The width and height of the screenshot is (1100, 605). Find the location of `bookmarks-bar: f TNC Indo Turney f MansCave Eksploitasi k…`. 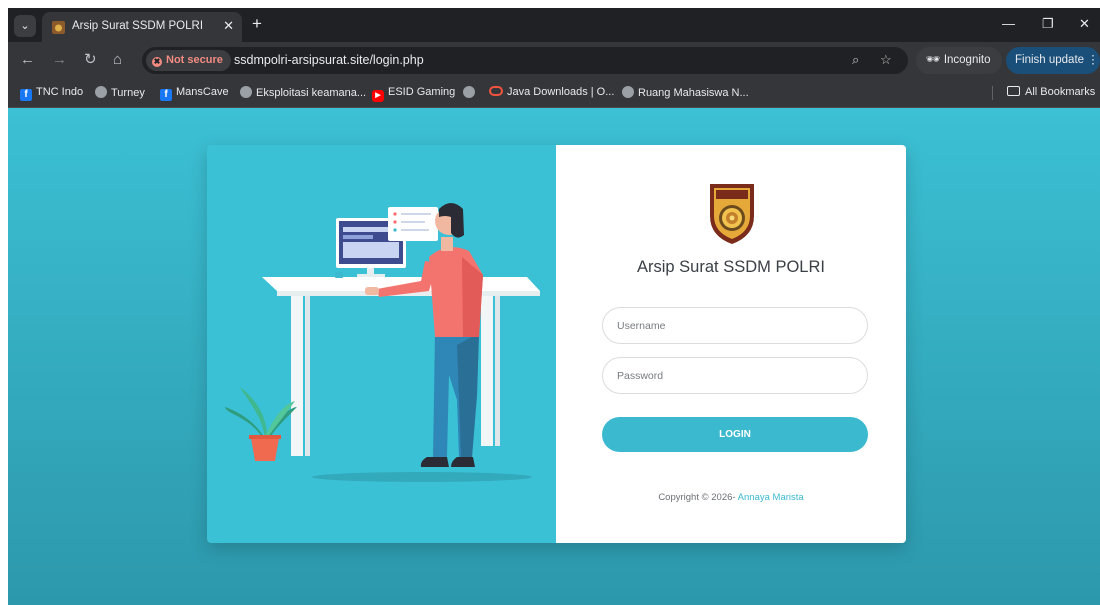

bookmarks-bar: f TNC Indo Turney f MansCave Eksploitasi k… is located at coordinates (554, 93).